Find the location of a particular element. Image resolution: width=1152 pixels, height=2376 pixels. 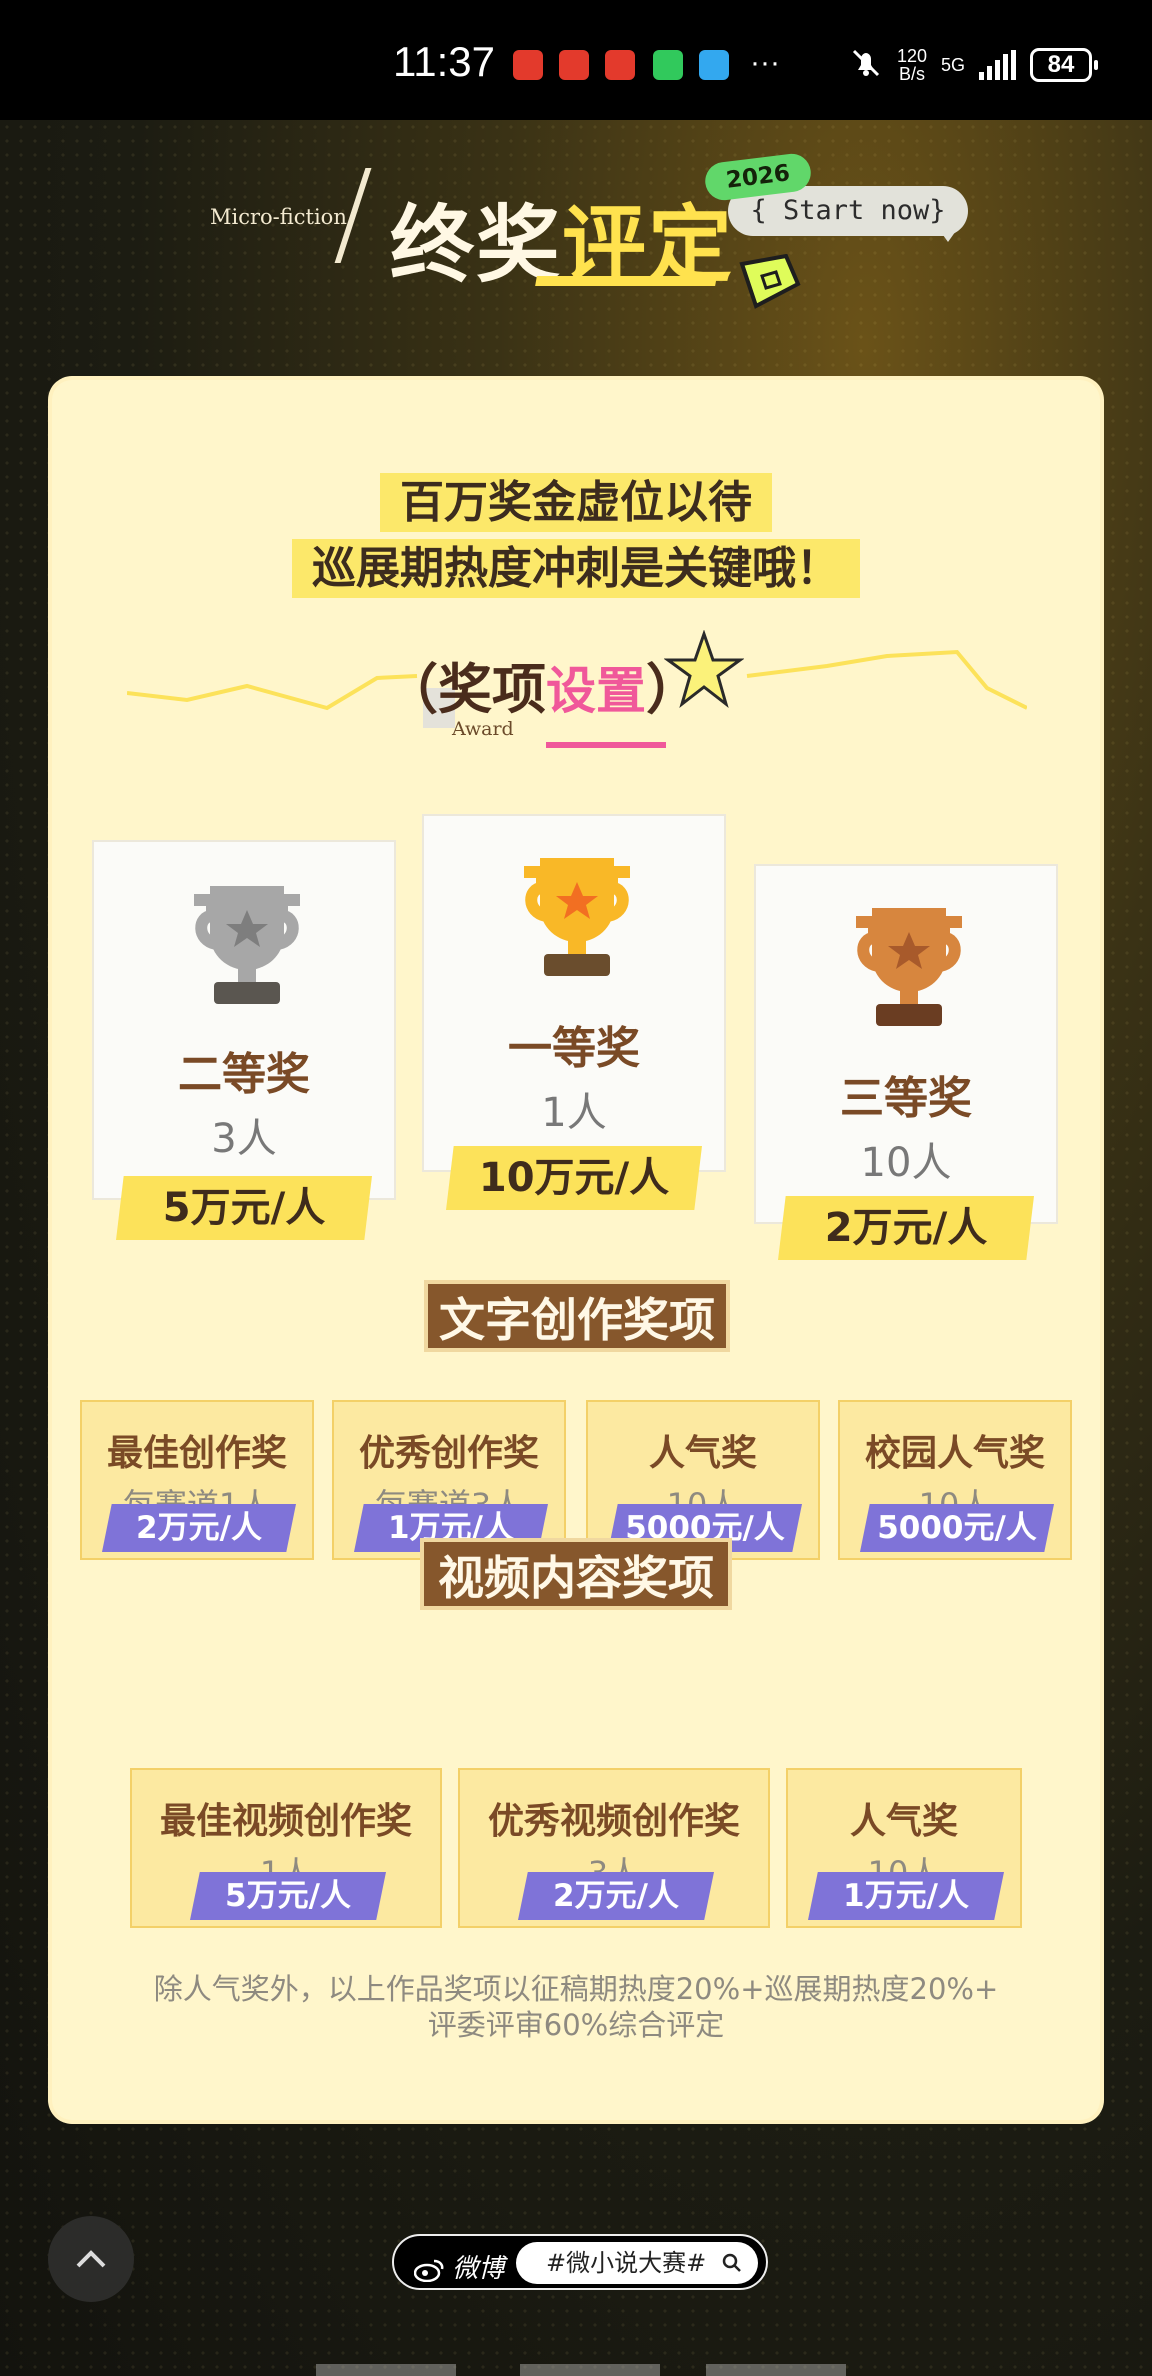

prize-amount: 10万元/人 is located at coordinates (574, 1178).